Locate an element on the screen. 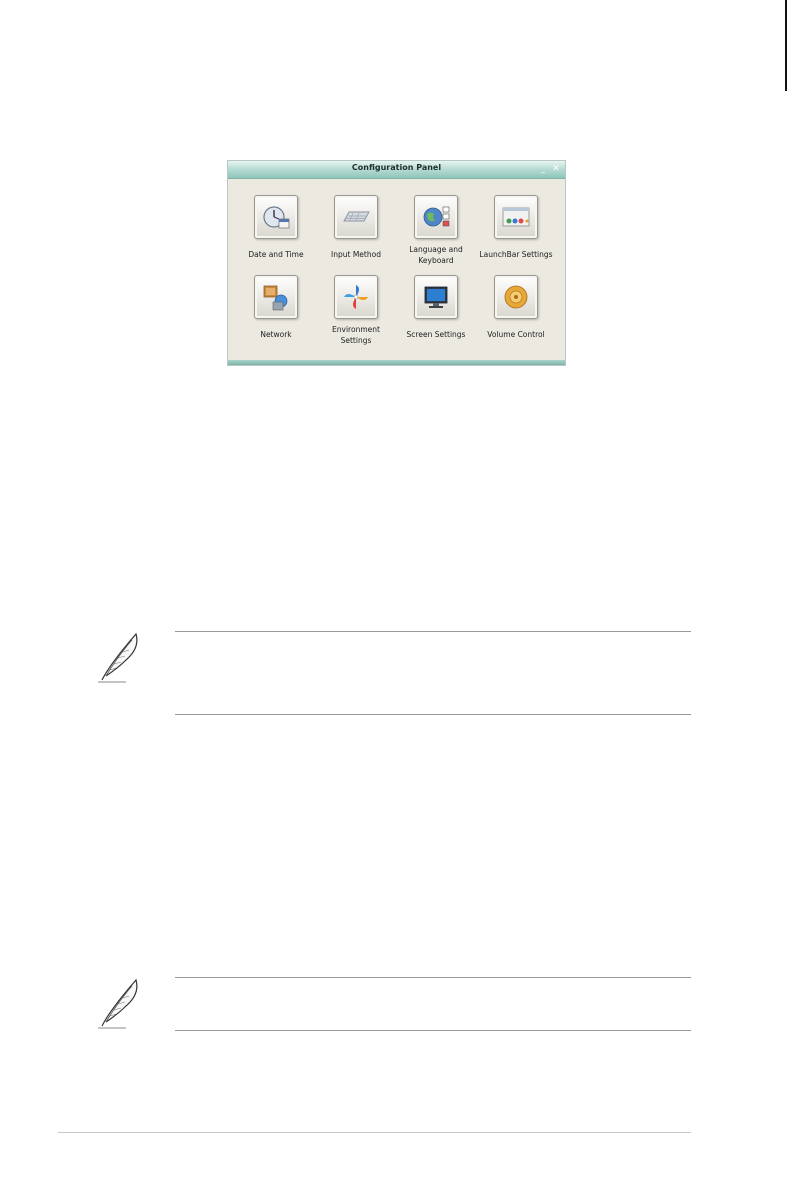  network-icon is located at coordinates (275, 298).